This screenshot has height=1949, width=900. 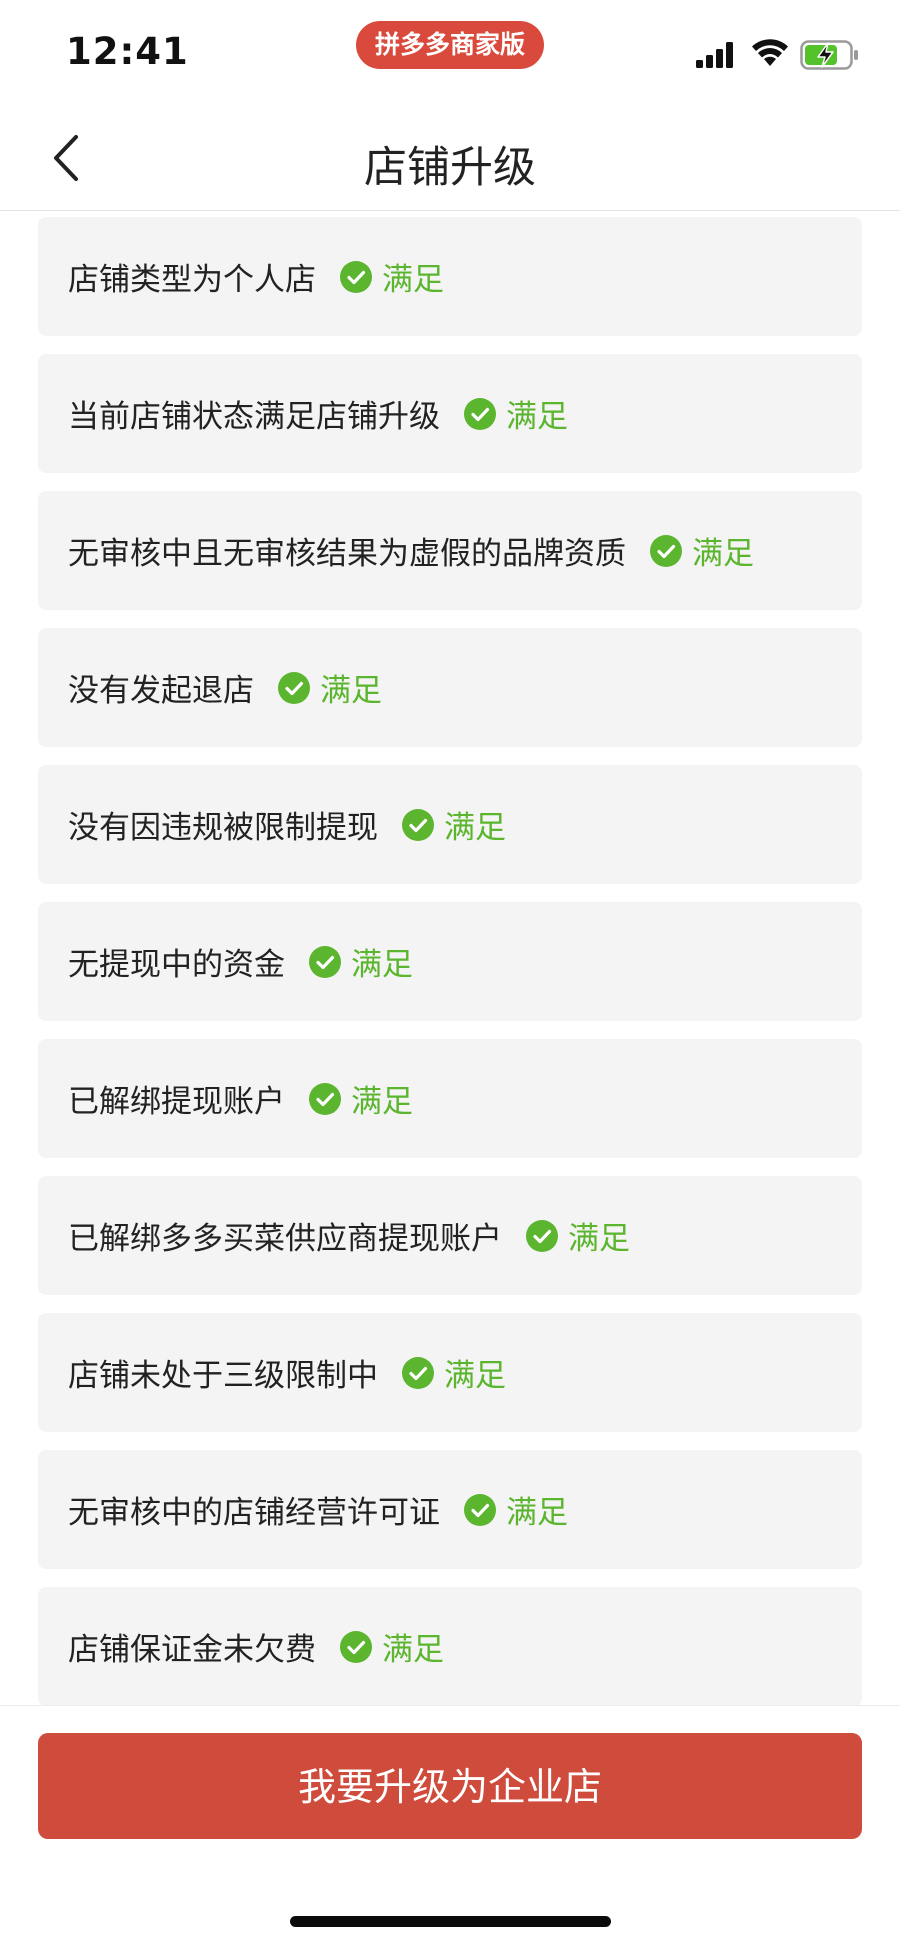 What do you see at coordinates (770, 52) in the screenshot?
I see `wifi-icon` at bounding box center [770, 52].